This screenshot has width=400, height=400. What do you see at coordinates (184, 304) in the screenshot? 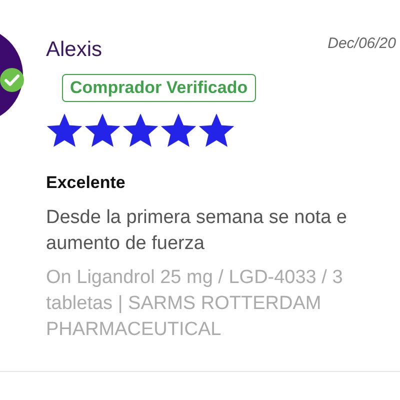
I see `product-name: tabletas | SARMS ROTTERDAM` at bounding box center [184, 304].